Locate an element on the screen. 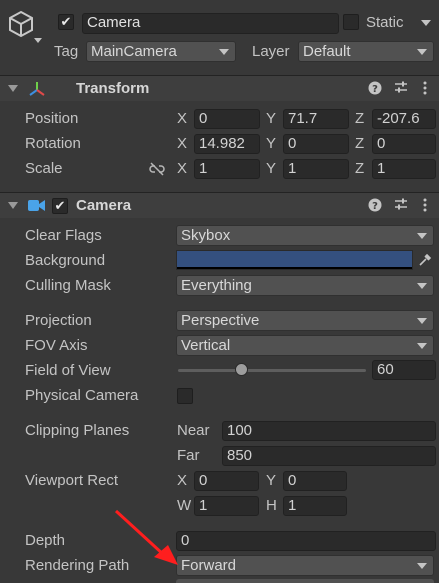  tag-dropdown: MainCamera is located at coordinates (161, 51).